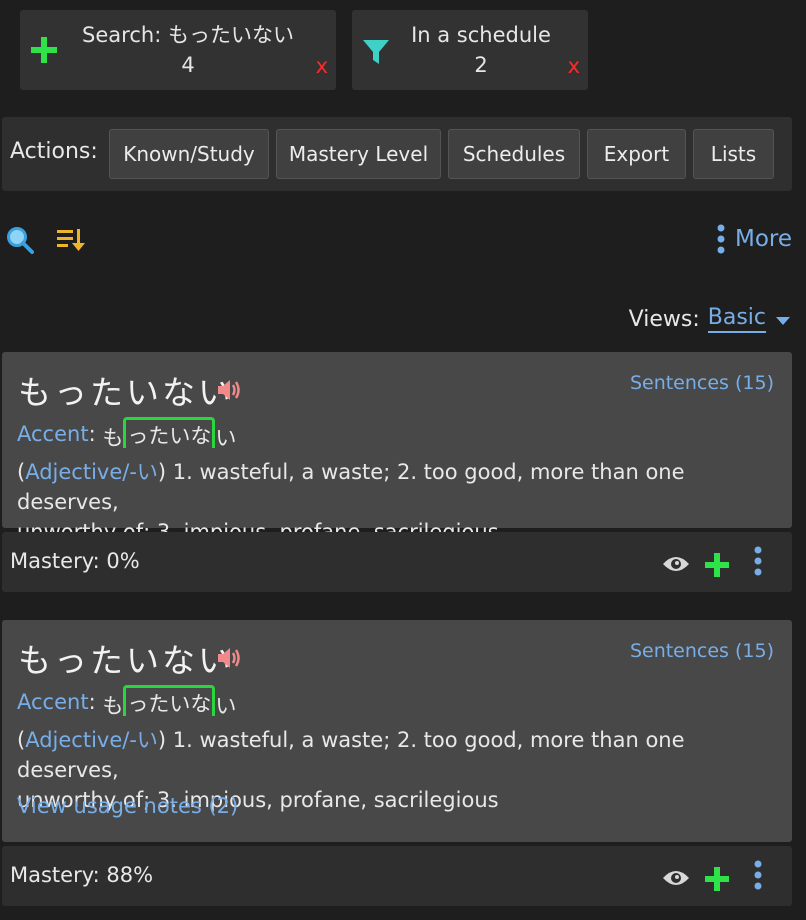 Image resolution: width=806 pixels, height=920 pixels. Describe the element at coordinates (763, 239) in the screenshot. I see `more-label: More` at that location.